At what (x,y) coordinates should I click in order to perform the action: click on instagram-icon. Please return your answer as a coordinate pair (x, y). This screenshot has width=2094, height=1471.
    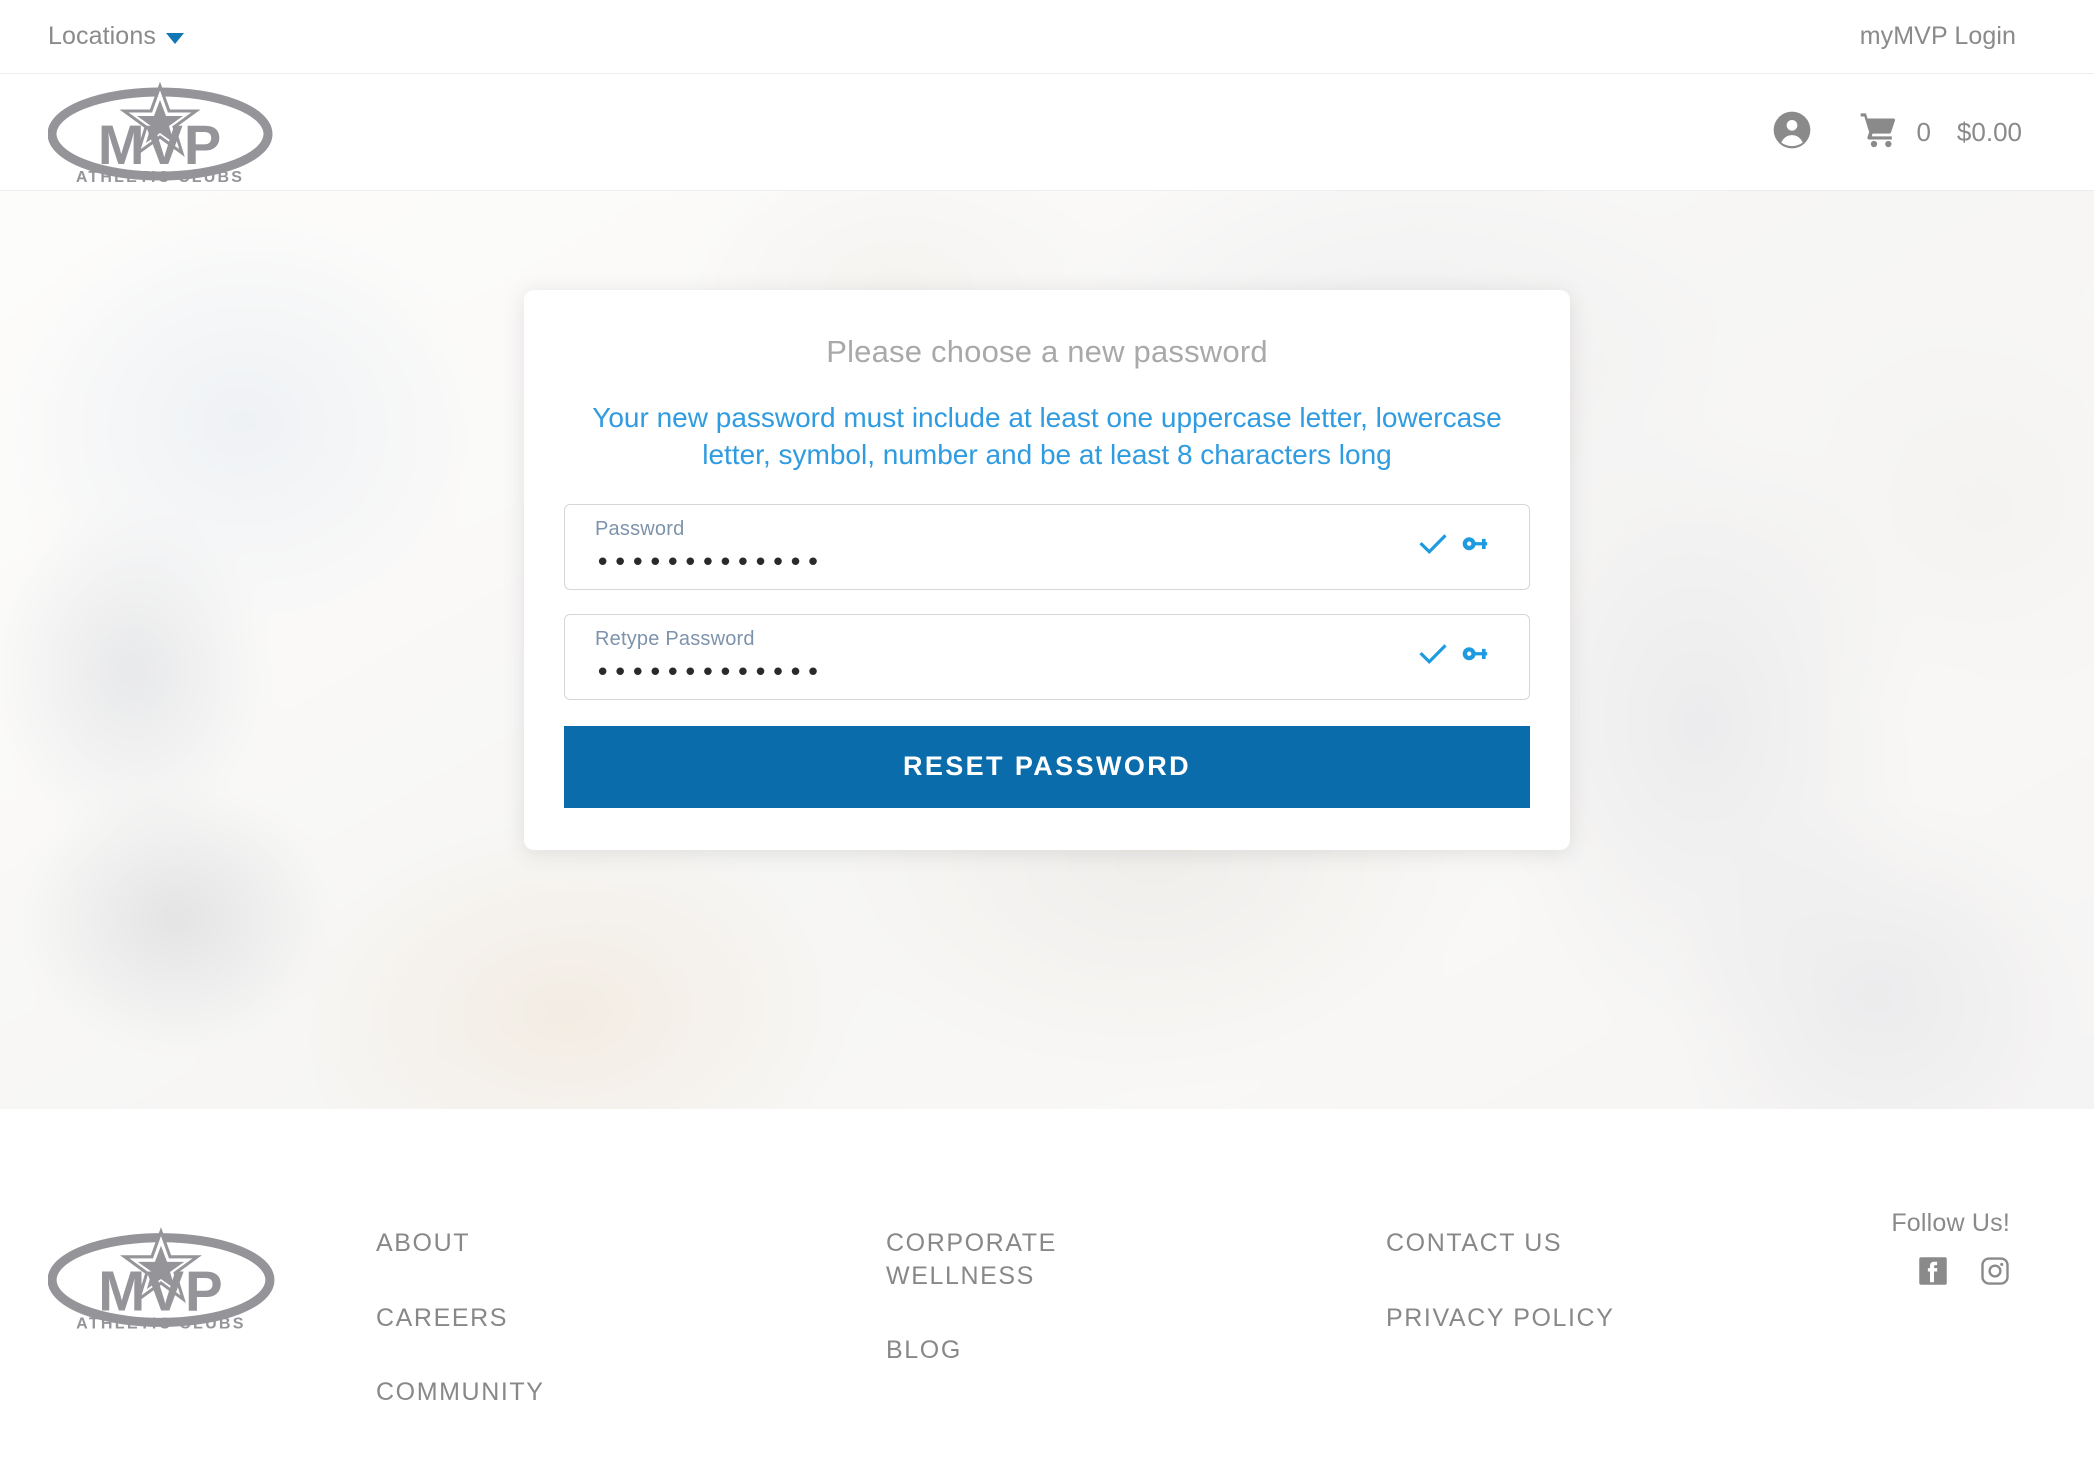
    Looking at the image, I should click on (1995, 1273).